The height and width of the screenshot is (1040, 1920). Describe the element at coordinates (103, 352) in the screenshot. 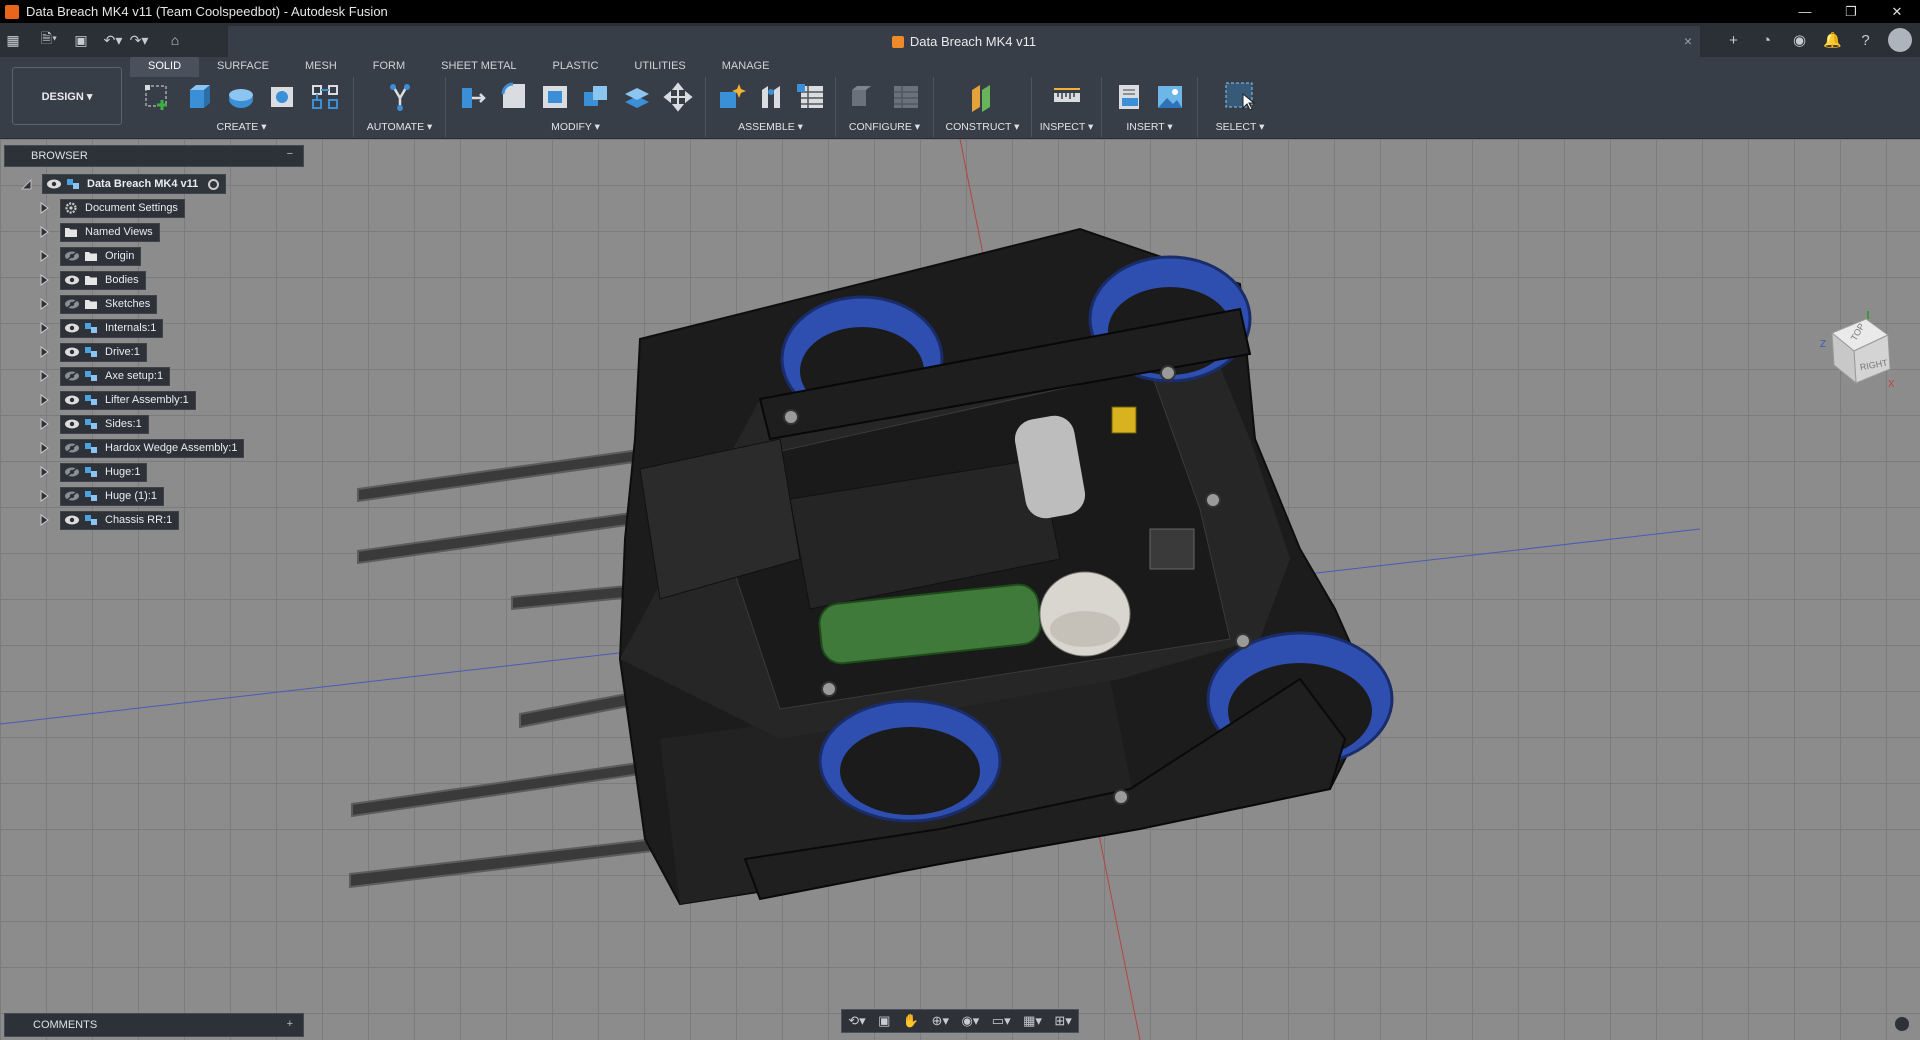

I see `tree-node: Drive:1` at that location.